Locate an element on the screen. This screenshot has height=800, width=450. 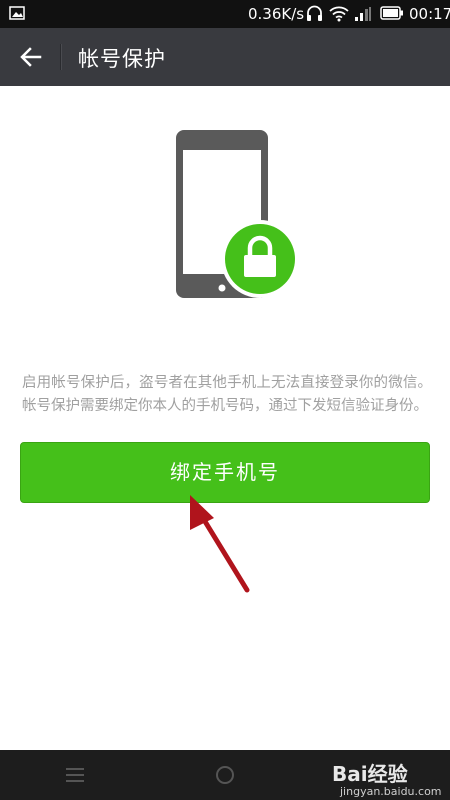
watermark-url: jingyan.baidu.com is located at coordinates (391, 791).